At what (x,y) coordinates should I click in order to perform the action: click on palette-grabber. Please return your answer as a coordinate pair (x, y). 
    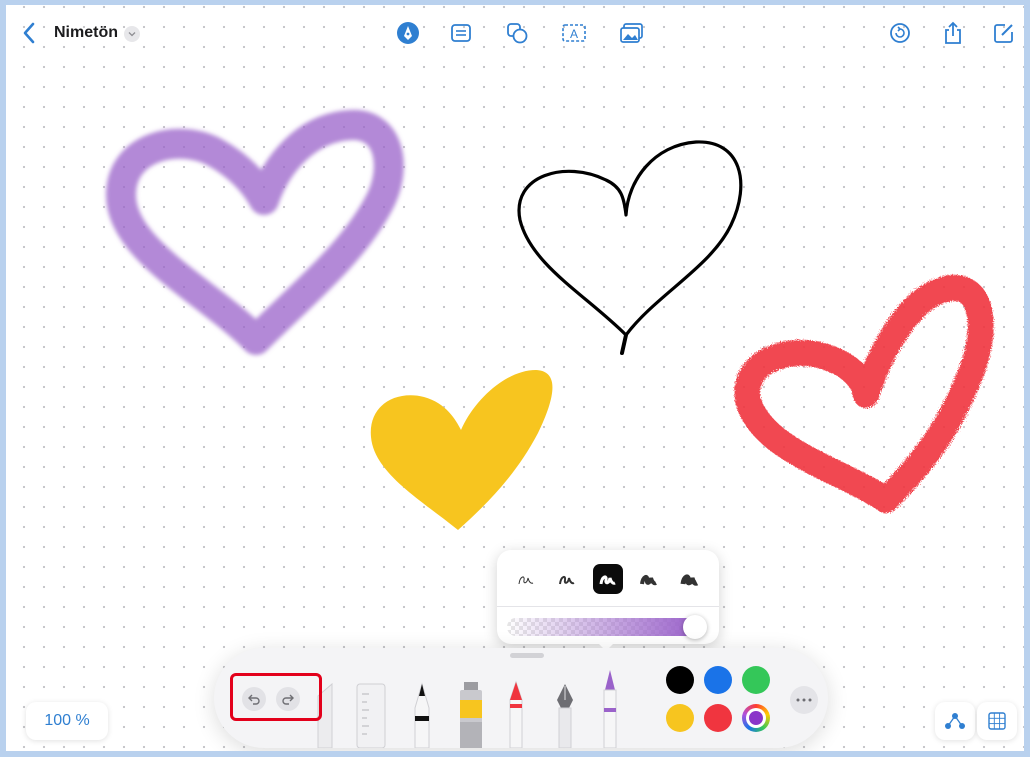
    Looking at the image, I should click on (527, 655).